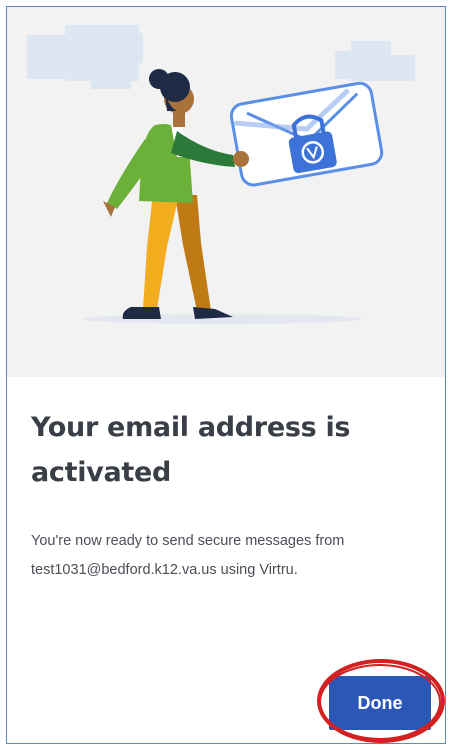  What do you see at coordinates (191, 450) in the screenshot?
I see `page-title: Your email address is activated` at bounding box center [191, 450].